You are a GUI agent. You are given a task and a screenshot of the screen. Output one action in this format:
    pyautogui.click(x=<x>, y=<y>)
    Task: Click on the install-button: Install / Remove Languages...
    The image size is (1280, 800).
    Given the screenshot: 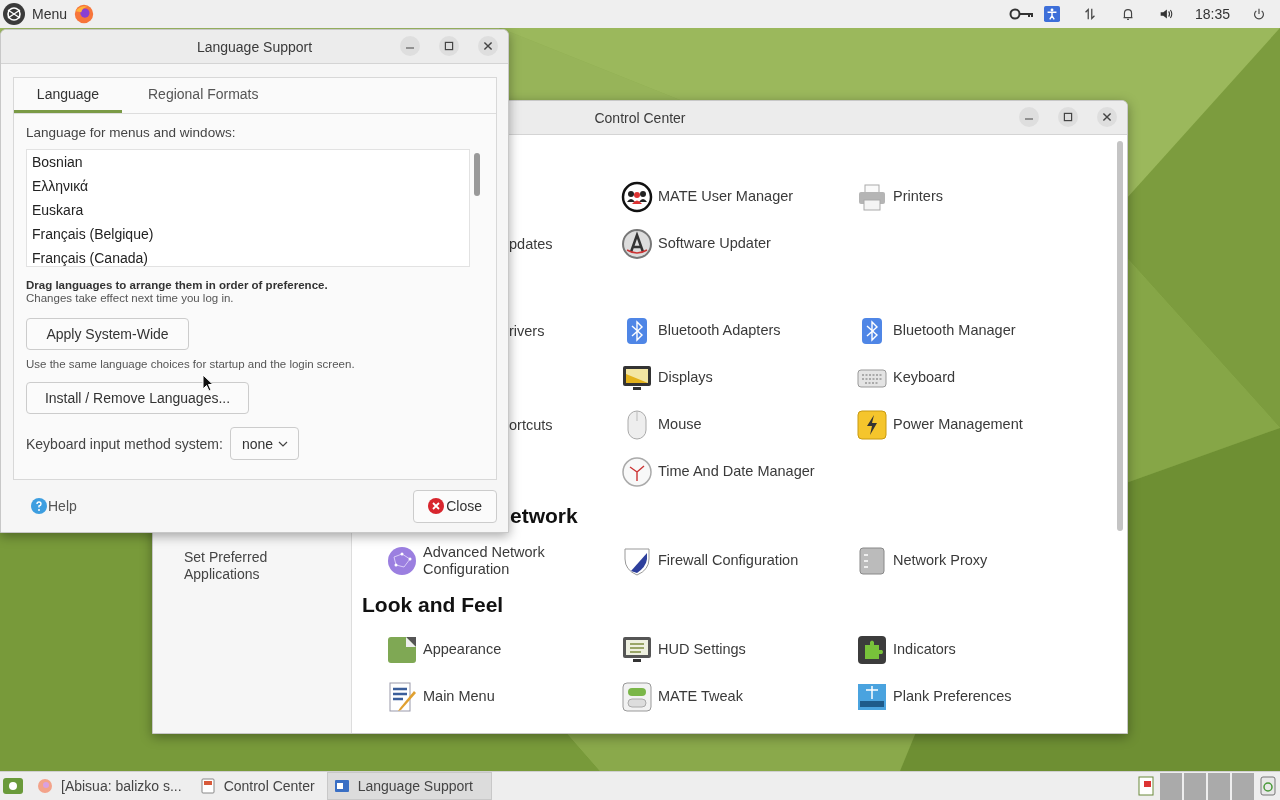 What is the action you would take?
    pyautogui.click(x=137, y=398)
    